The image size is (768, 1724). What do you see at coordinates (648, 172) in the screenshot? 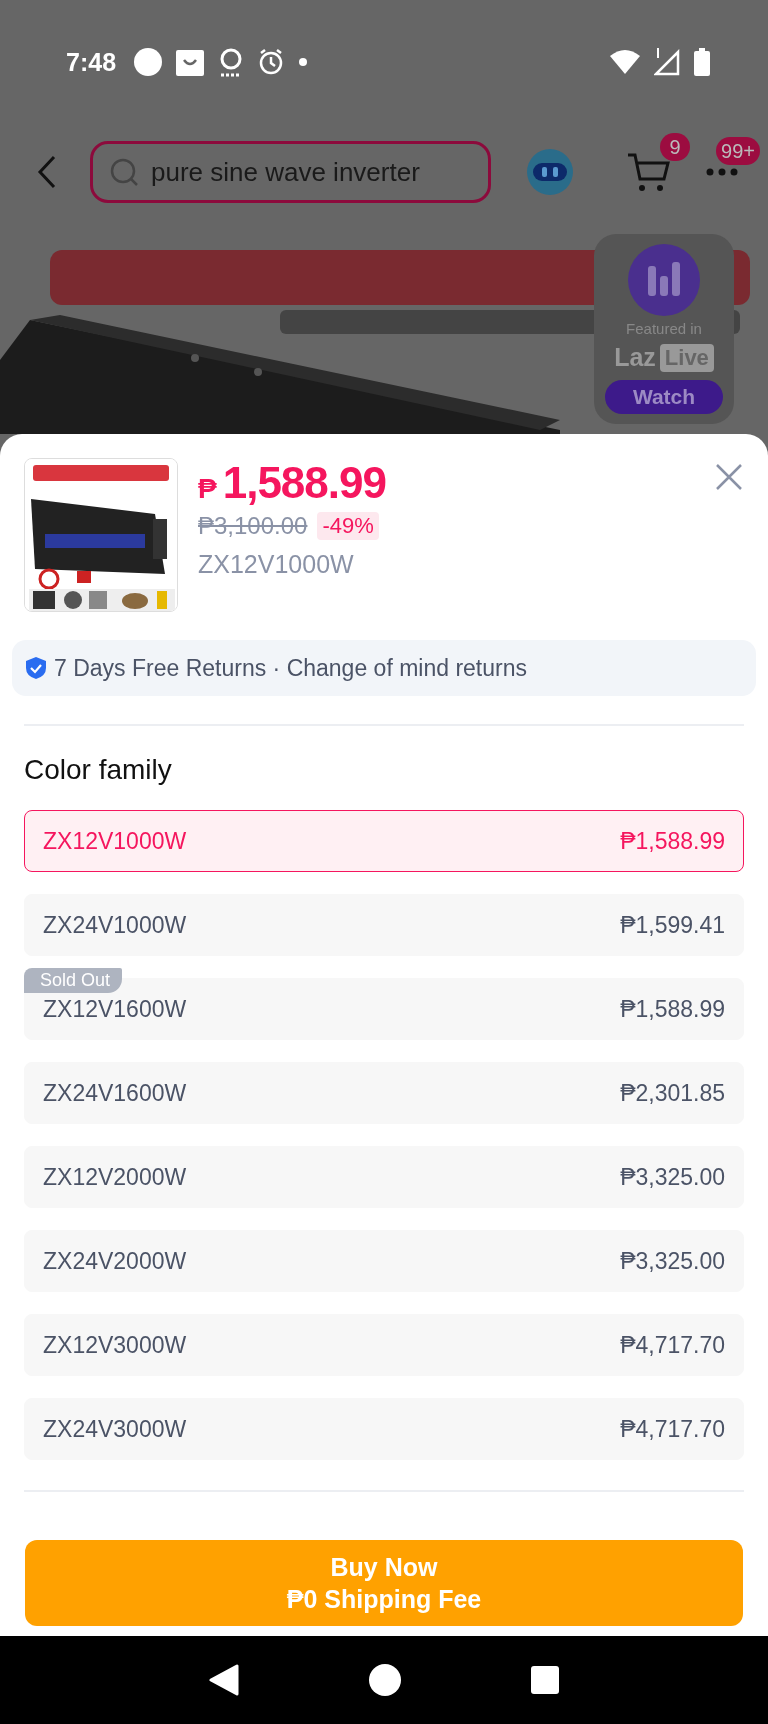
I see `cart-icon` at bounding box center [648, 172].